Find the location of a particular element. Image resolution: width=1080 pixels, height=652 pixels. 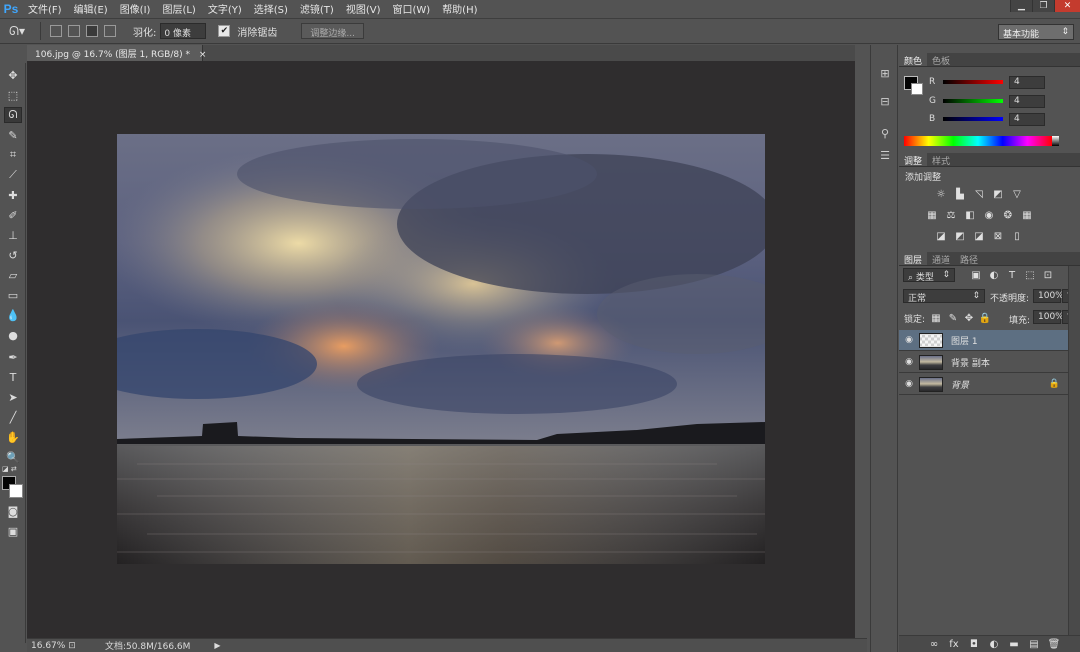

lasso-tool-icon: ᘏ is located at coordinates (13, 115).